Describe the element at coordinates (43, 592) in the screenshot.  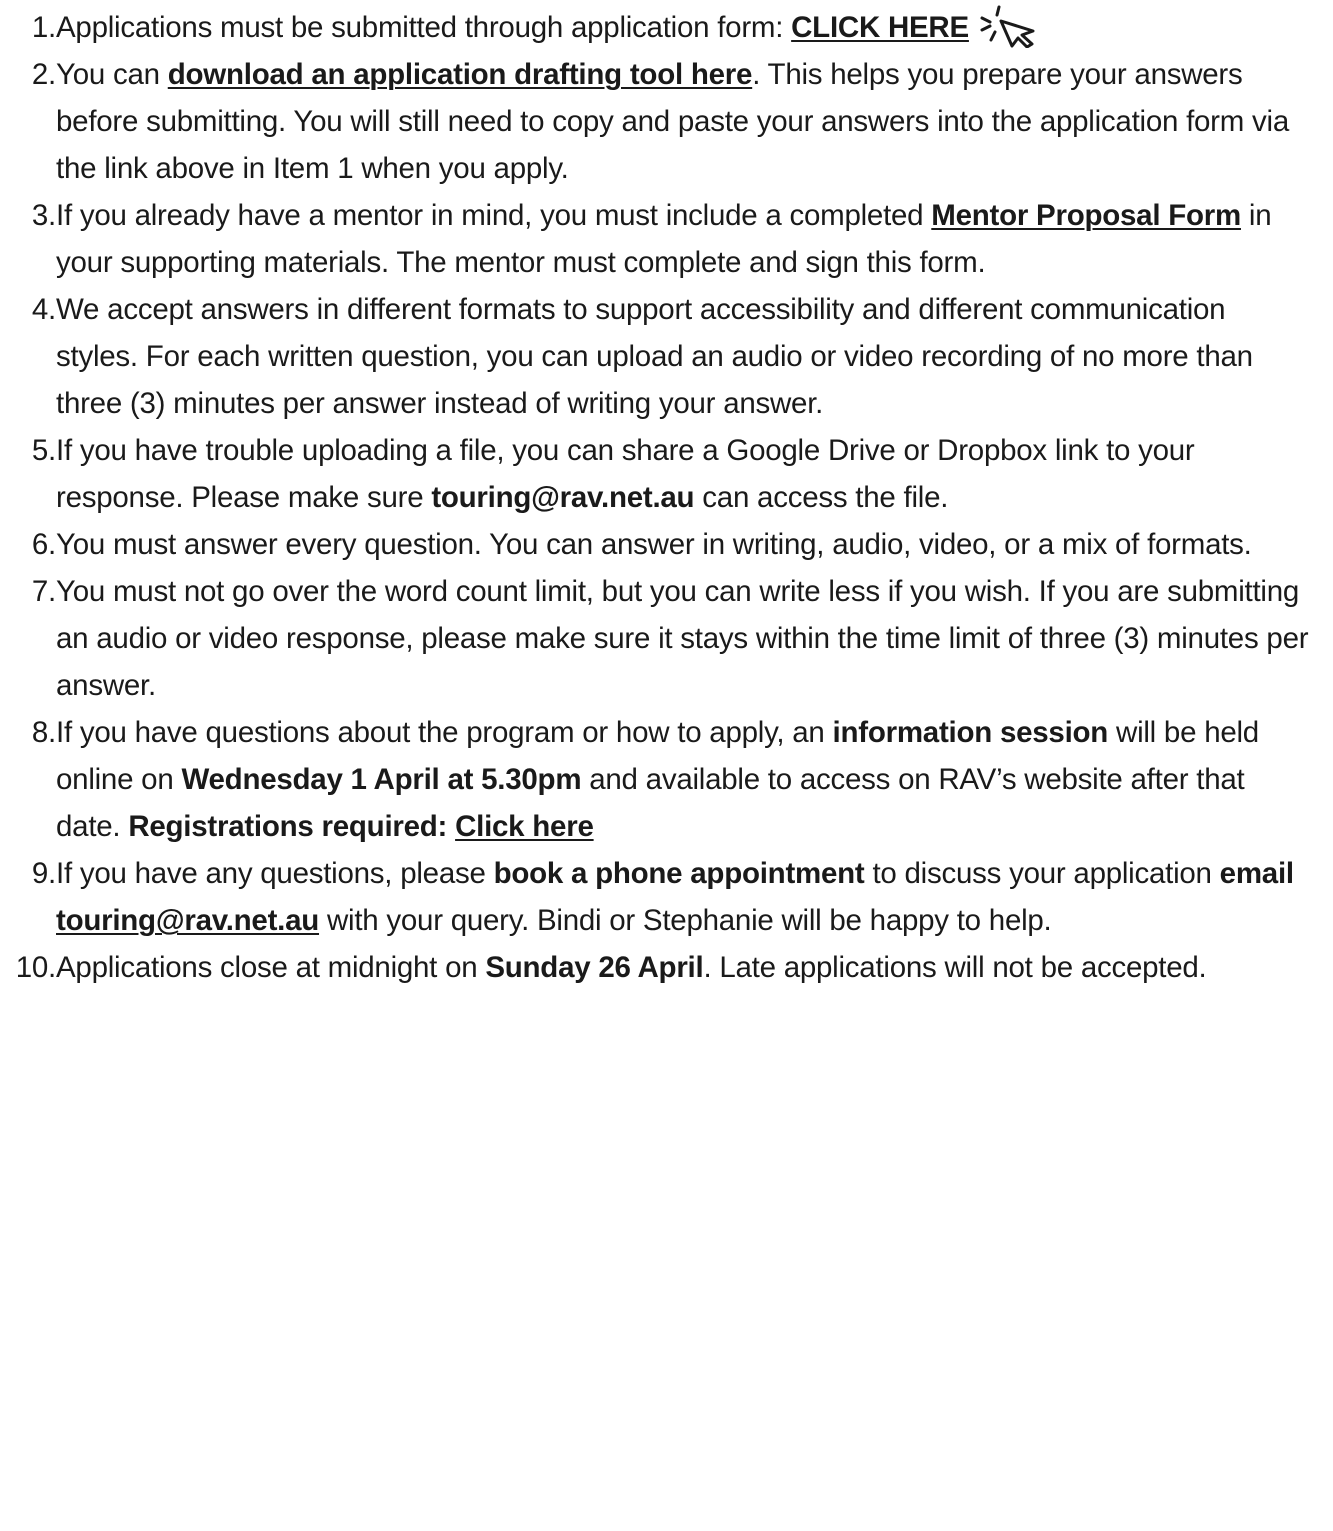
I see `item-number: 7.` at that location.